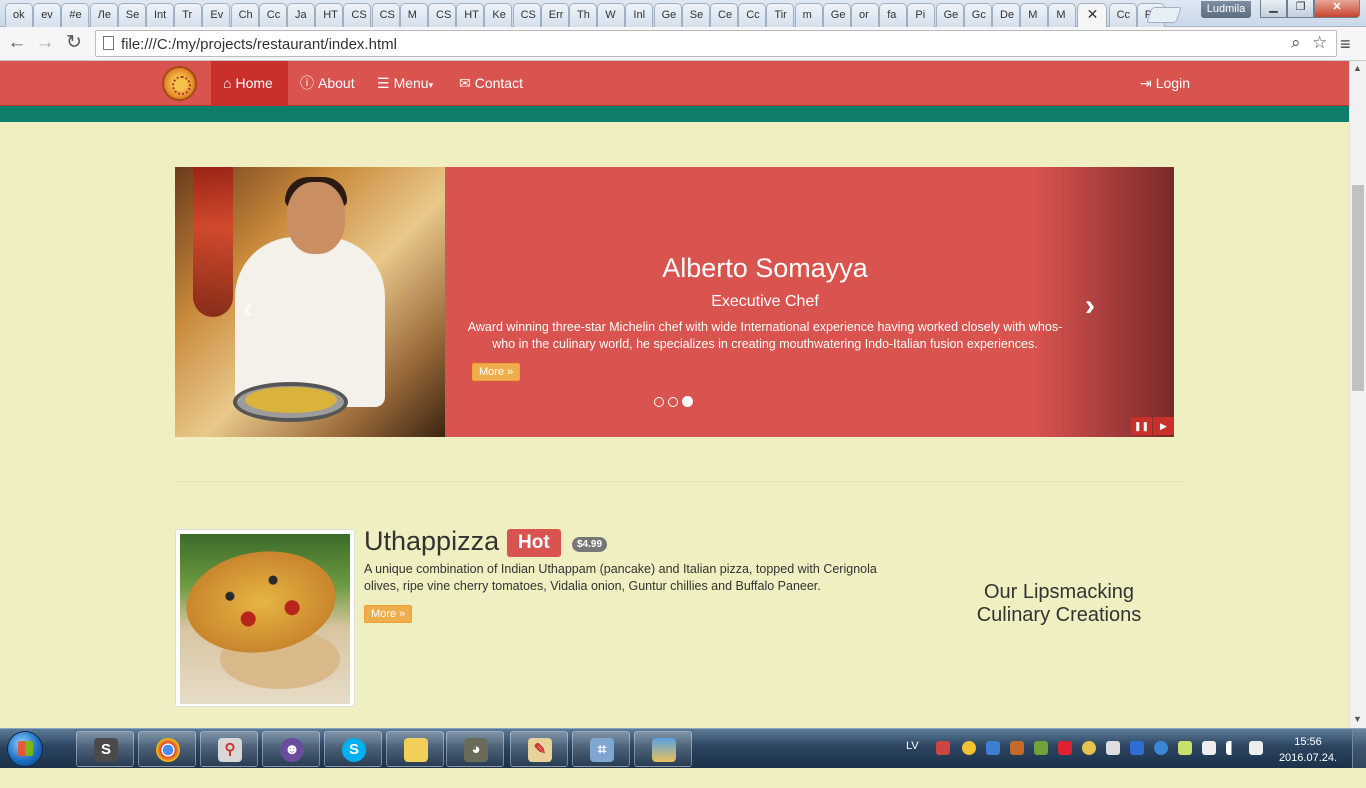 Image resolution: width=1366 pixels, height=788 pixels. I want to click on taskbar-joystick: ⚲, so click(229, 749).